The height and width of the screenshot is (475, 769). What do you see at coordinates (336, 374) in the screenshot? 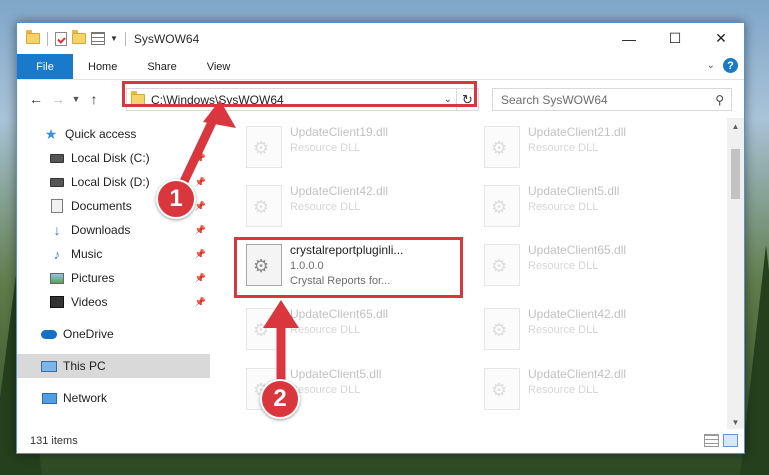
I see `file-name: UpdateClient5.dll` at bounding box center [336, 374].